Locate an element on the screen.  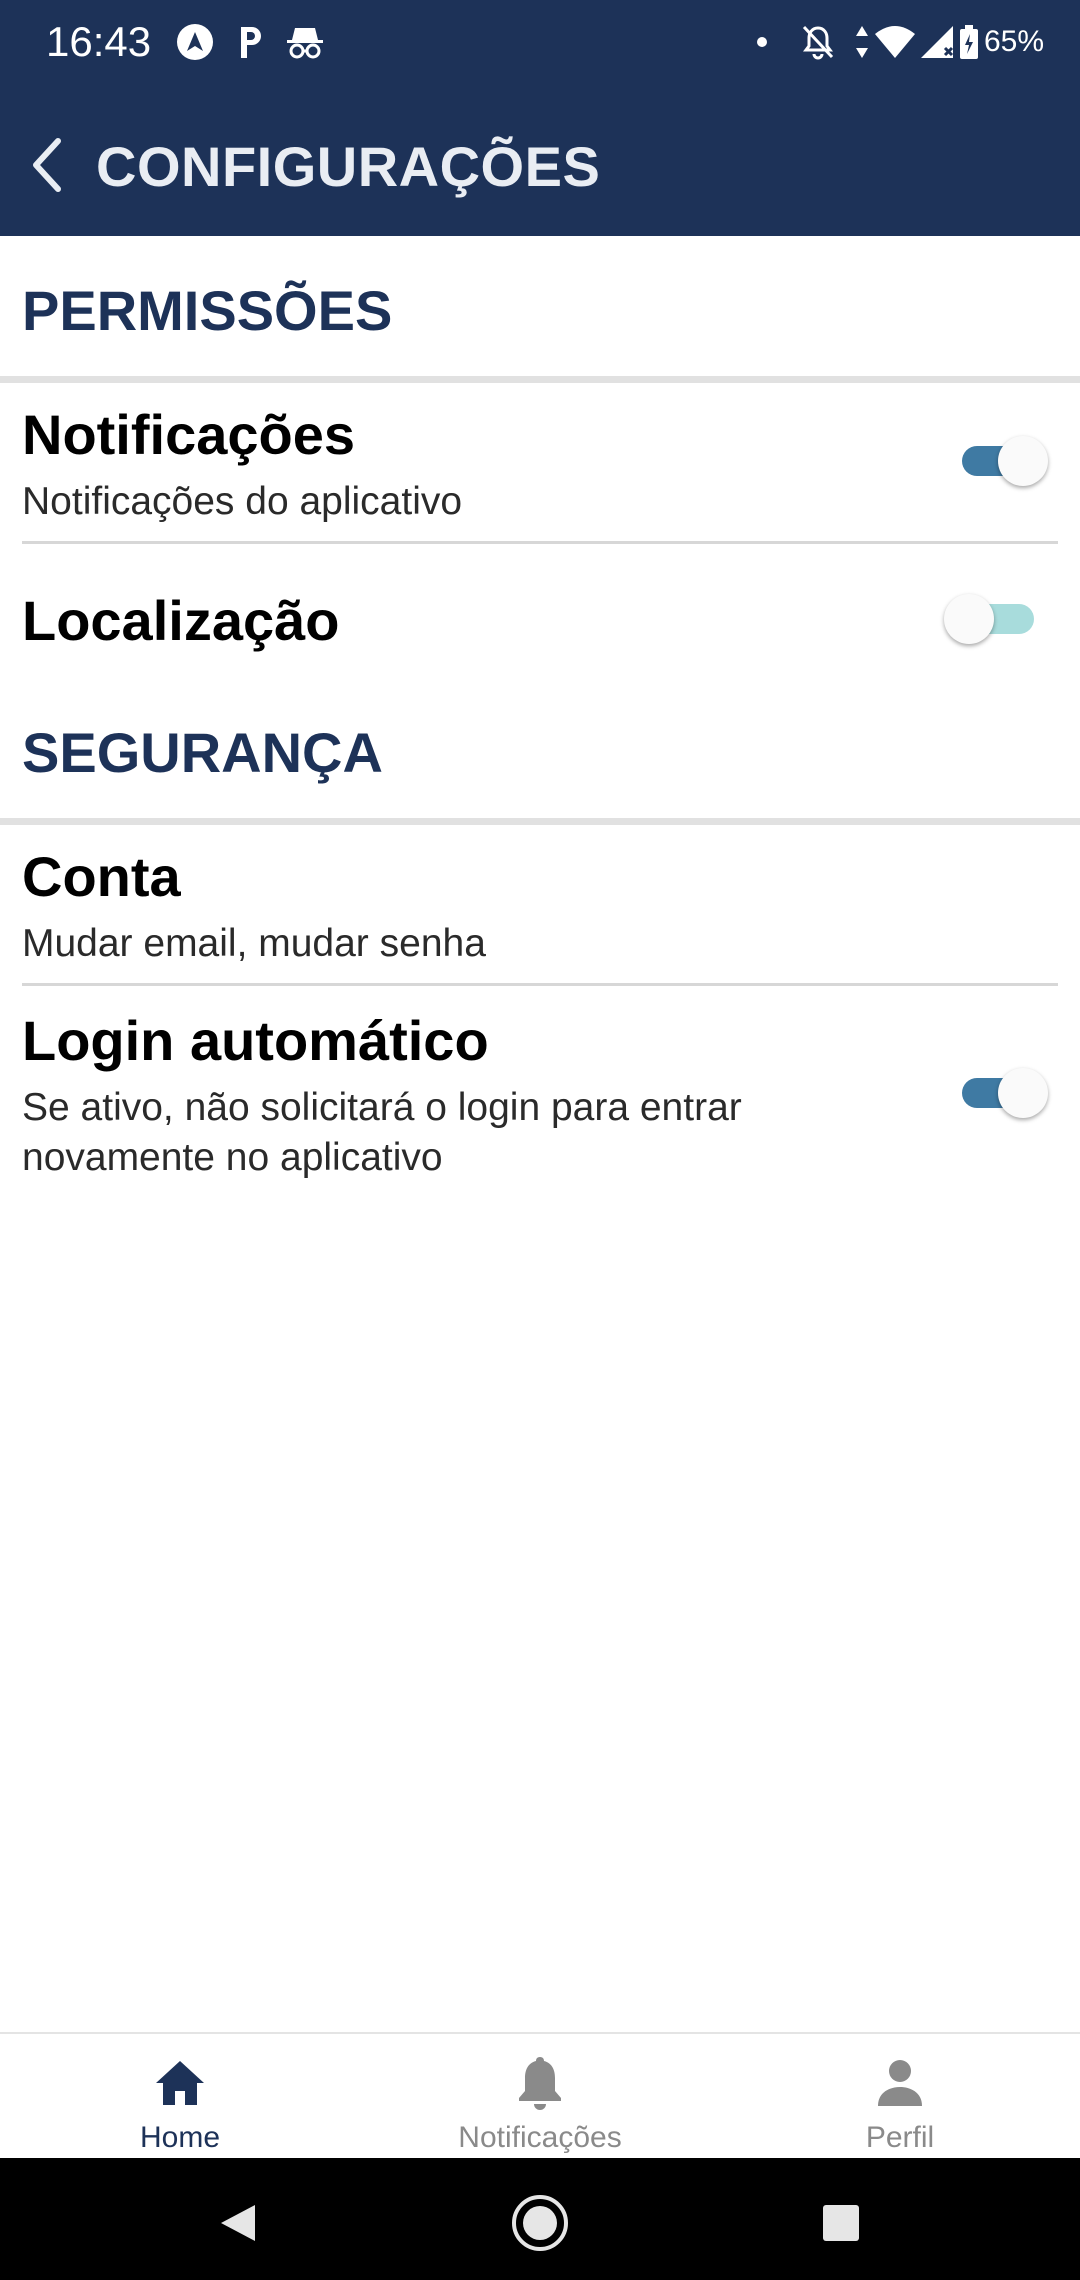
bottom-navigation: Home Notificações Perfil is located at coordinates (540, 2096).